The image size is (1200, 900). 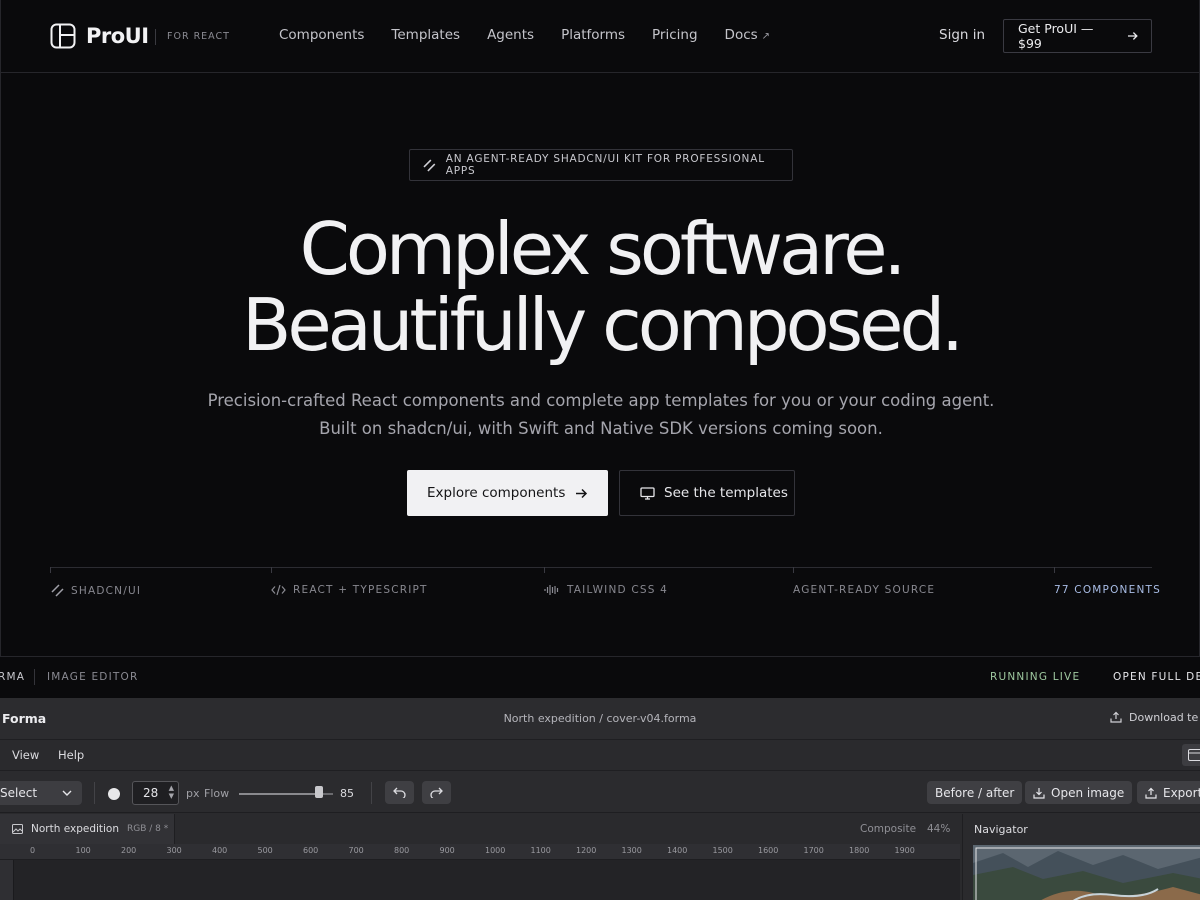 What do you see at coordinates (425, 35) in the screenshot?
I see `nav-templates: Templates` at bounding box center [425, 35].